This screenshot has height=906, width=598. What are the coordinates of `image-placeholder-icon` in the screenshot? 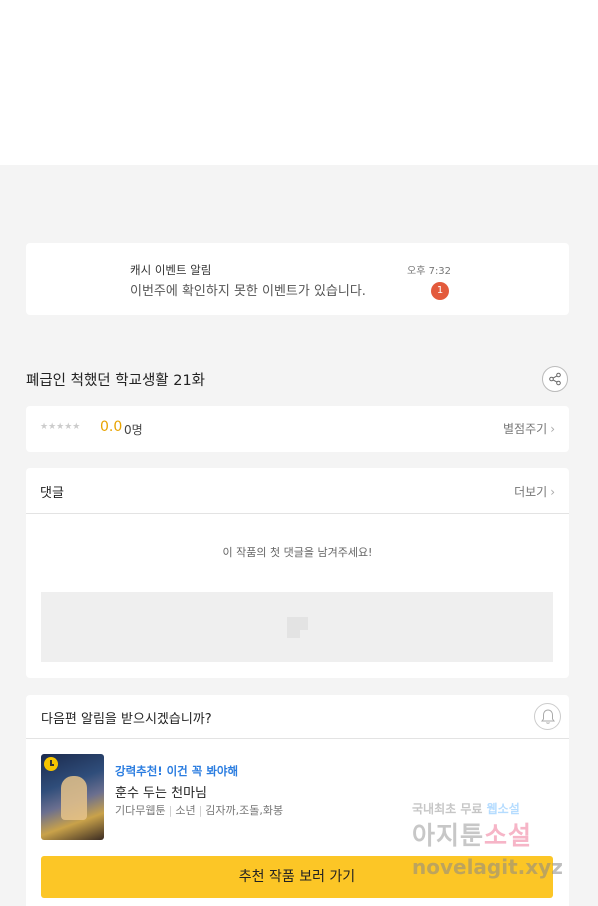 It's located at (297, 627).